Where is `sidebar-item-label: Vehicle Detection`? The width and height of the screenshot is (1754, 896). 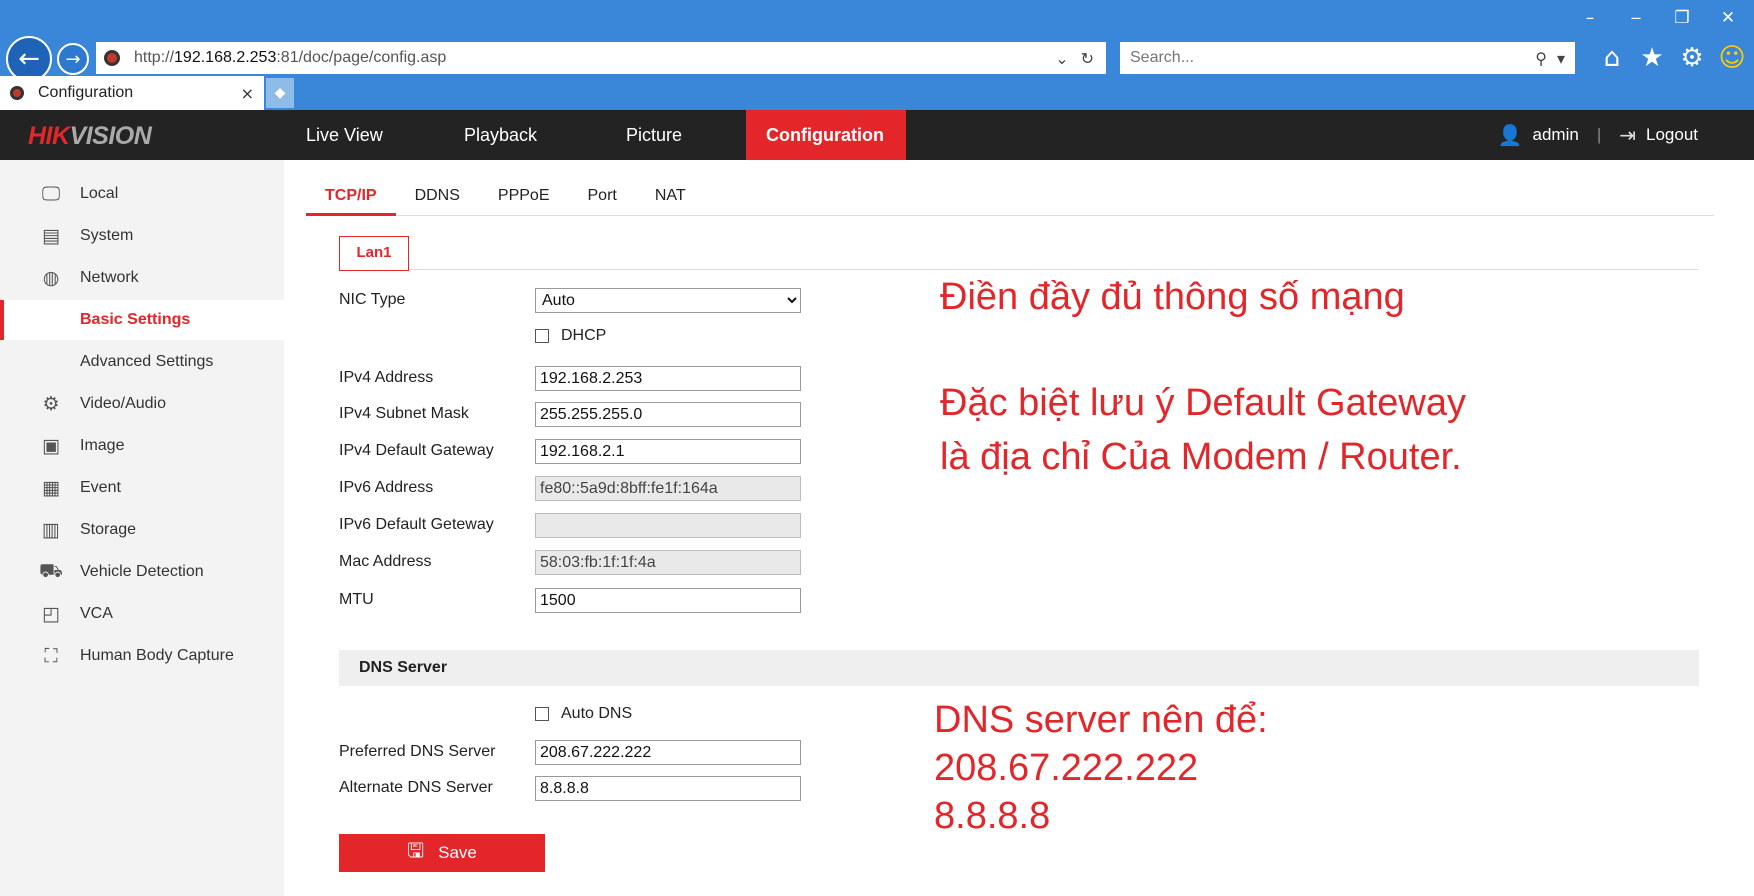 sidebar-item-label: Vehicle Detection is located at coordinates (142, 571).